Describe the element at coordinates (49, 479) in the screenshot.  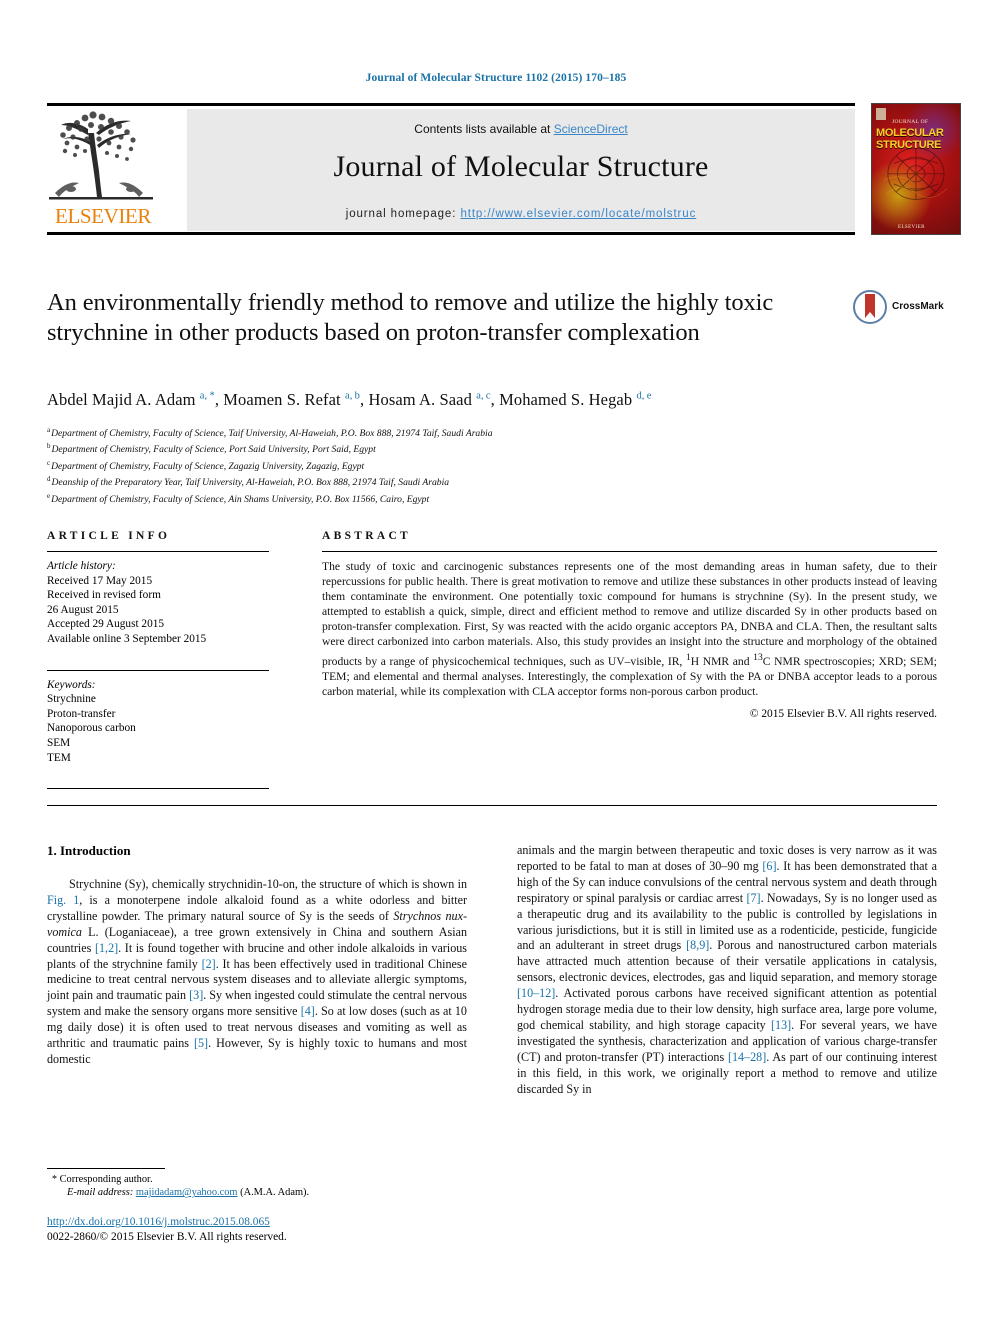
I see `affiliation-marker: d` at that location.